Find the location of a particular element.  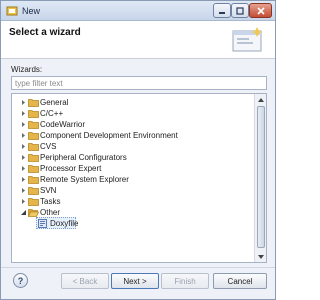

app-icon is located at coordinates (12, 11).